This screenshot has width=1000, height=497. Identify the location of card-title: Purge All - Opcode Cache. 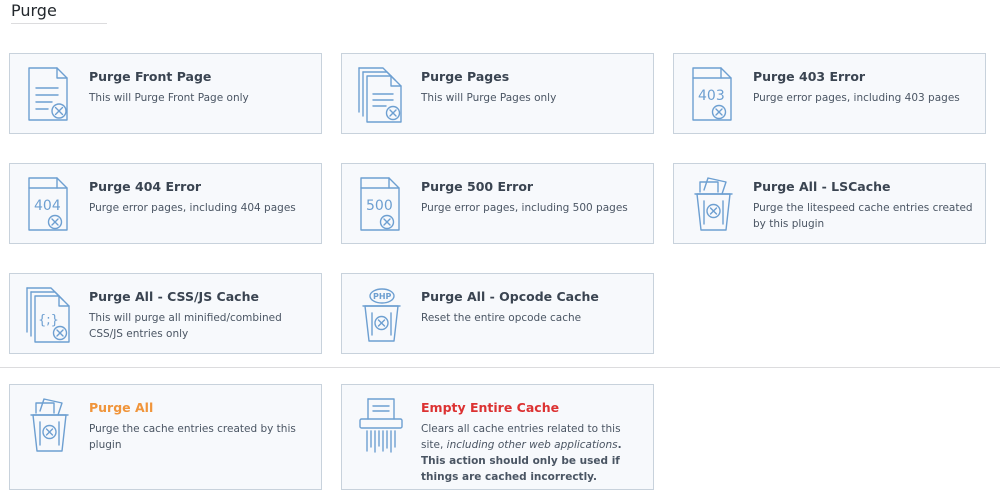
(510, 296).